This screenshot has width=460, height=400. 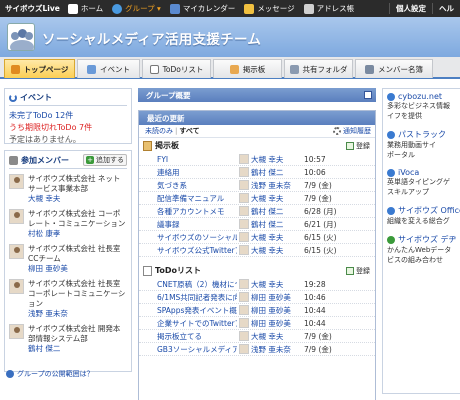 I want to click on service-title: サイボウズ デヂ, so click(x=427, y=239).